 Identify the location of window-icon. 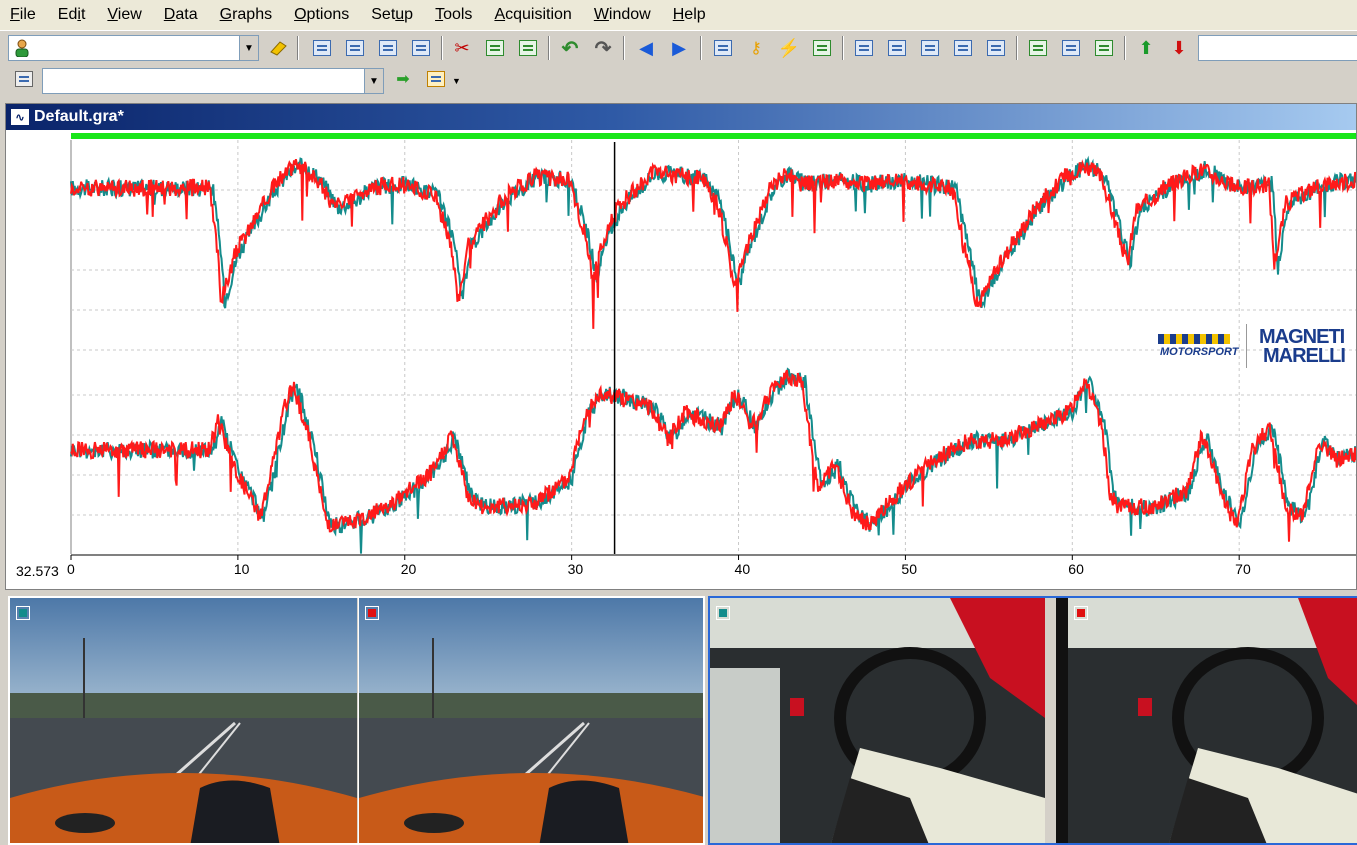
(421, 48).